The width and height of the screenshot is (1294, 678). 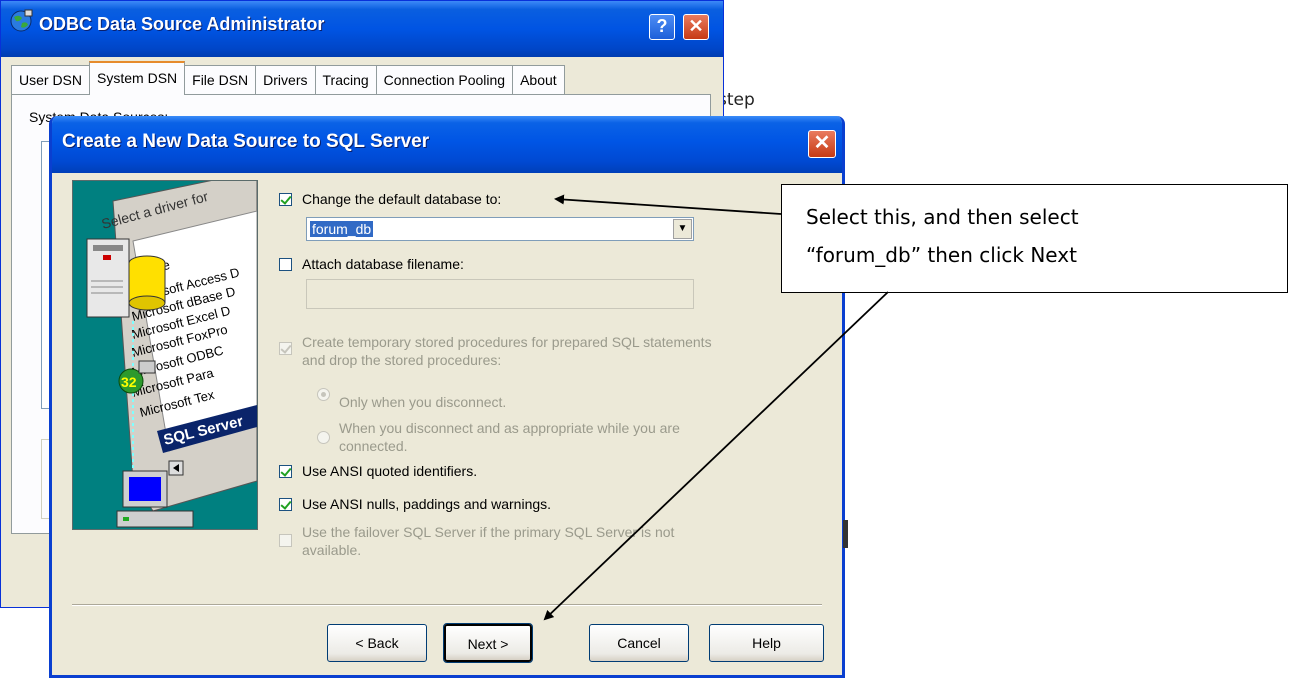 I want to click on tab-system-dsn: System DSN, so click(x=137, y=78).